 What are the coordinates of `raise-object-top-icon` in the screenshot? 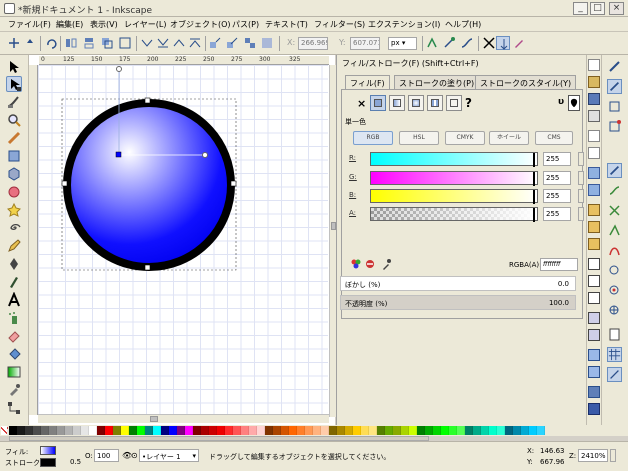 It's located at (195, 43).